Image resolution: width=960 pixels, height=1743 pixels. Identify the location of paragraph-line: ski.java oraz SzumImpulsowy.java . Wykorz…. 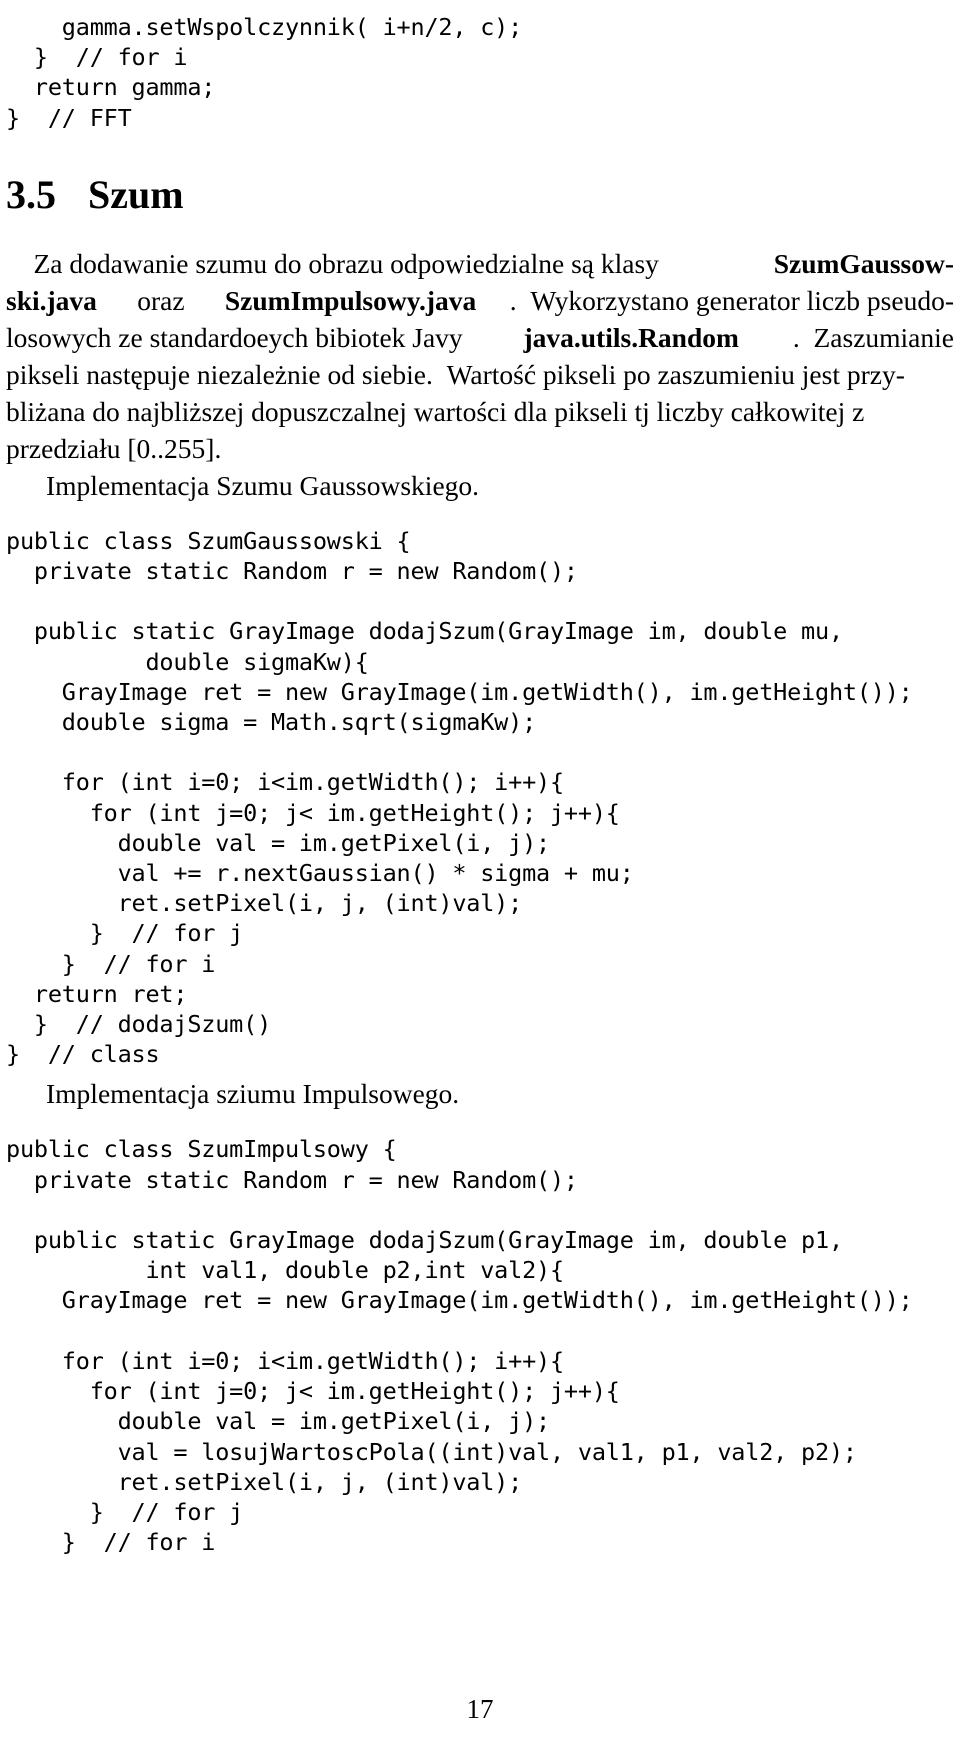
(480, 300).